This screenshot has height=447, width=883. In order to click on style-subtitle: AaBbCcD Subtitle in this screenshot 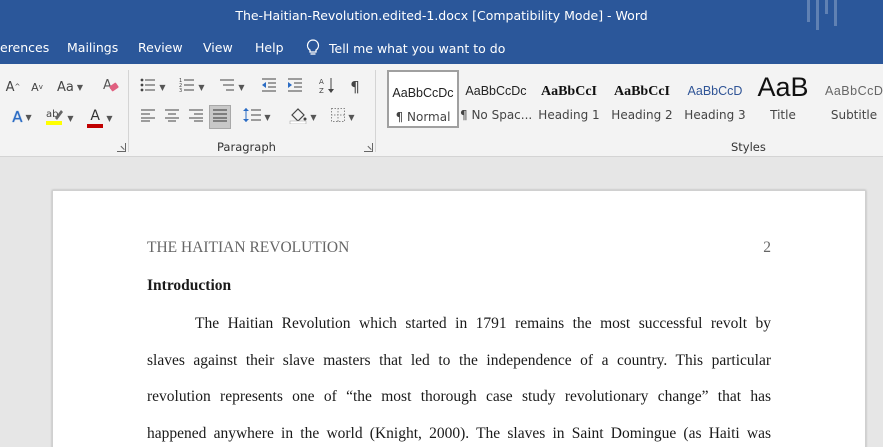, I will do `click(851, 99)`.